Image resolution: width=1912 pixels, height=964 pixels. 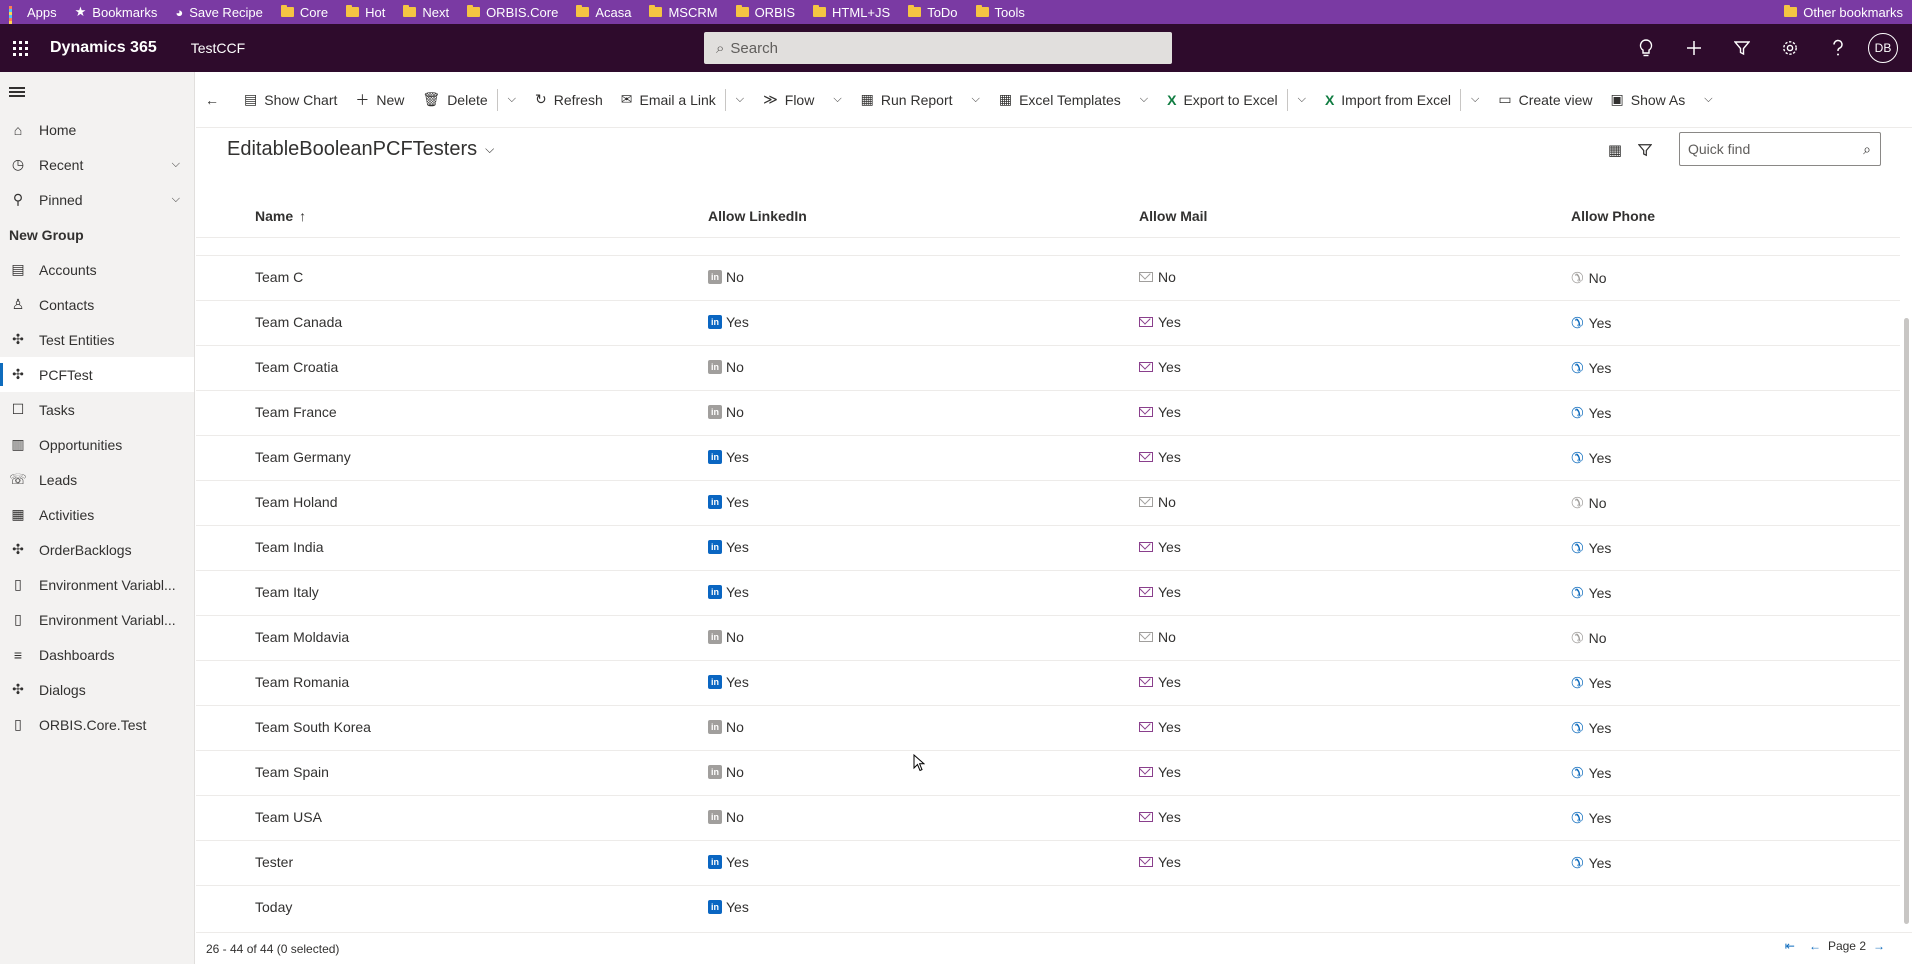 I want to click on filter-icon, so click(x=1742, y=48).